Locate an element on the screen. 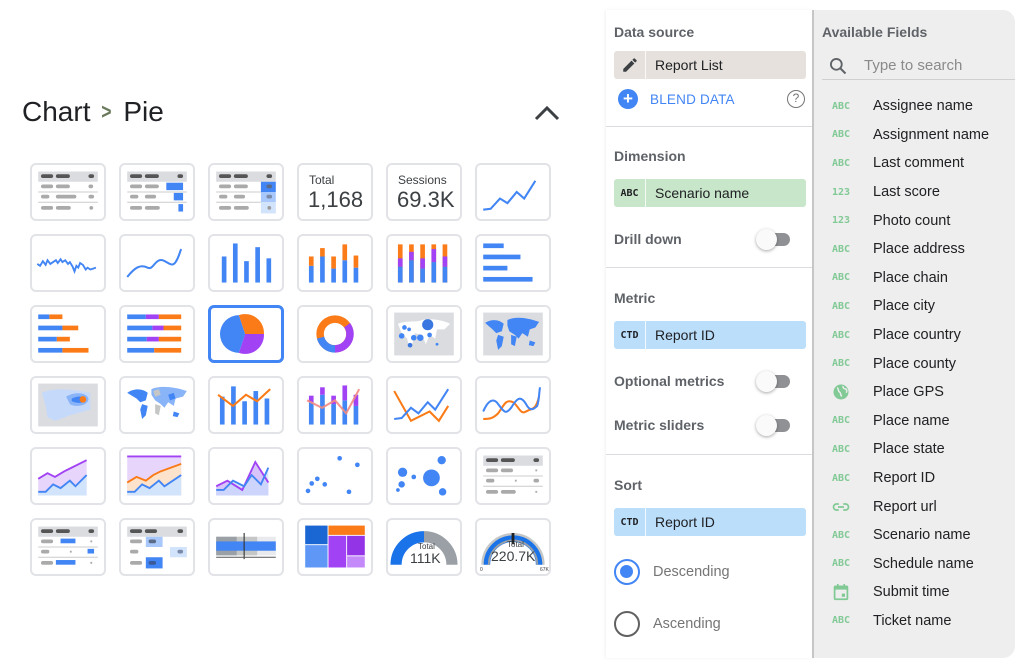 This screenshot has width=1024, height=672. chart-type-donut is located at coordinates (335, 334).